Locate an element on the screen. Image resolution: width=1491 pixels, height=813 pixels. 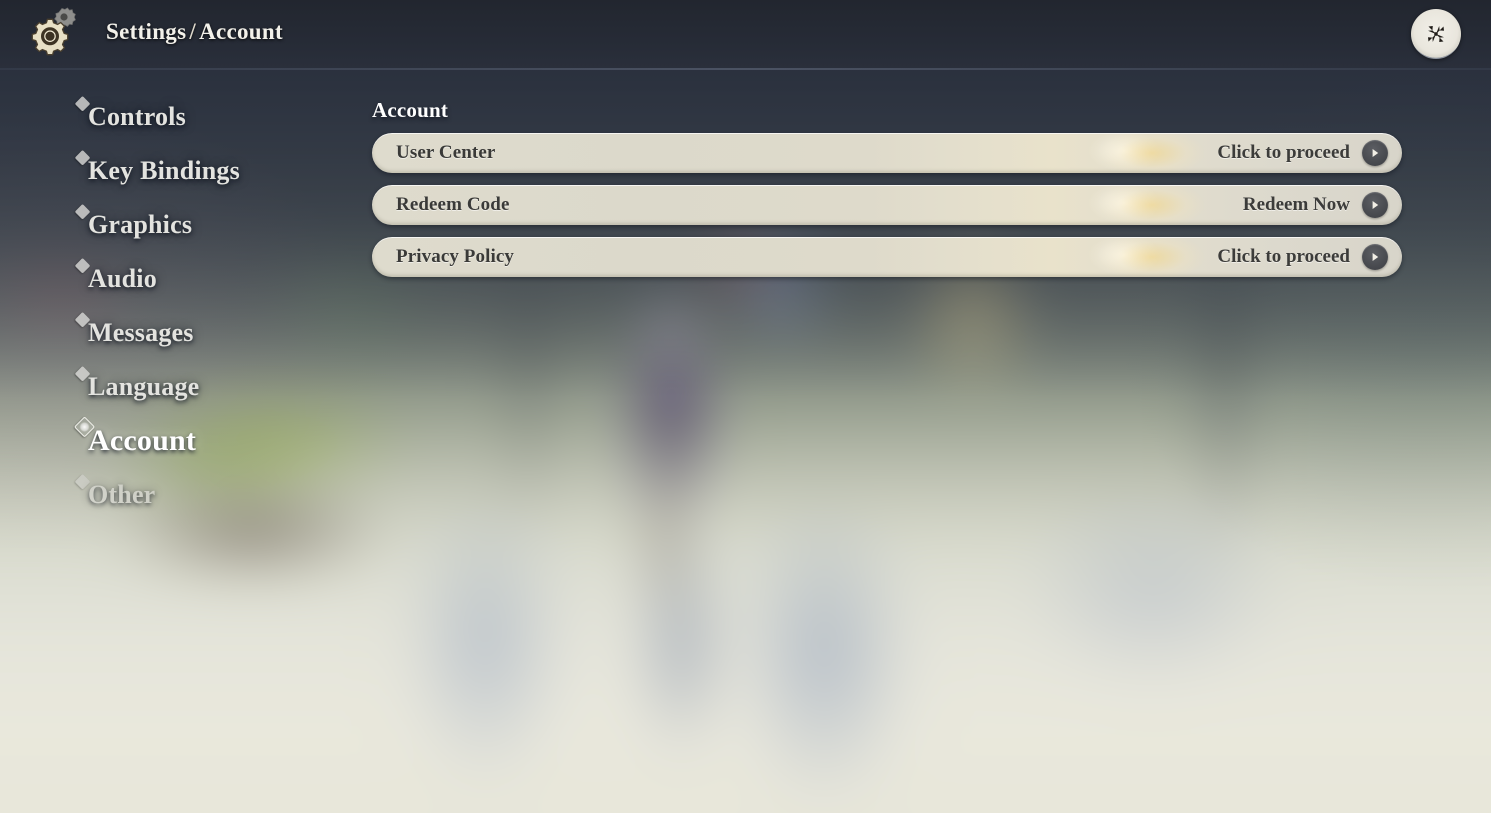
sidebar-item-label: Graphics is located at coordinates (140, 224).